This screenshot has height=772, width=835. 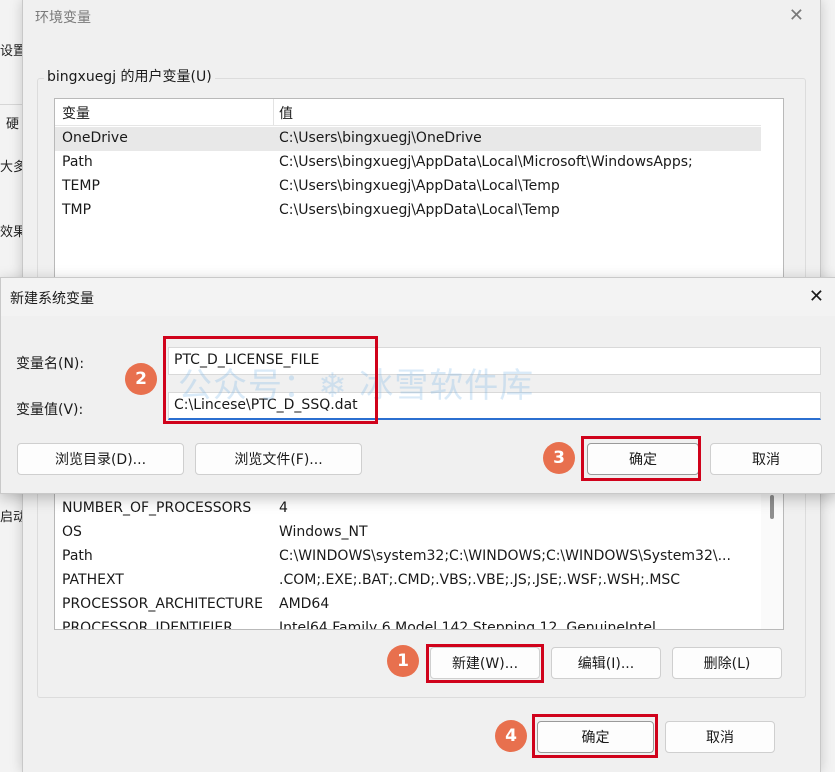 I want to click on step-badge-4: 4, so click(x=511, y=736).